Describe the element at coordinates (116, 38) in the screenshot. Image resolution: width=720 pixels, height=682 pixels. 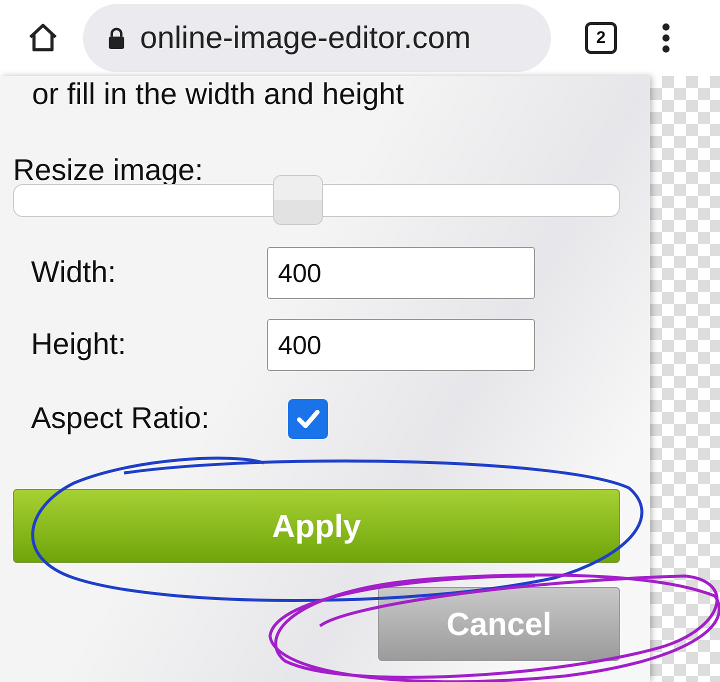
I see `lock-icon` at that location.